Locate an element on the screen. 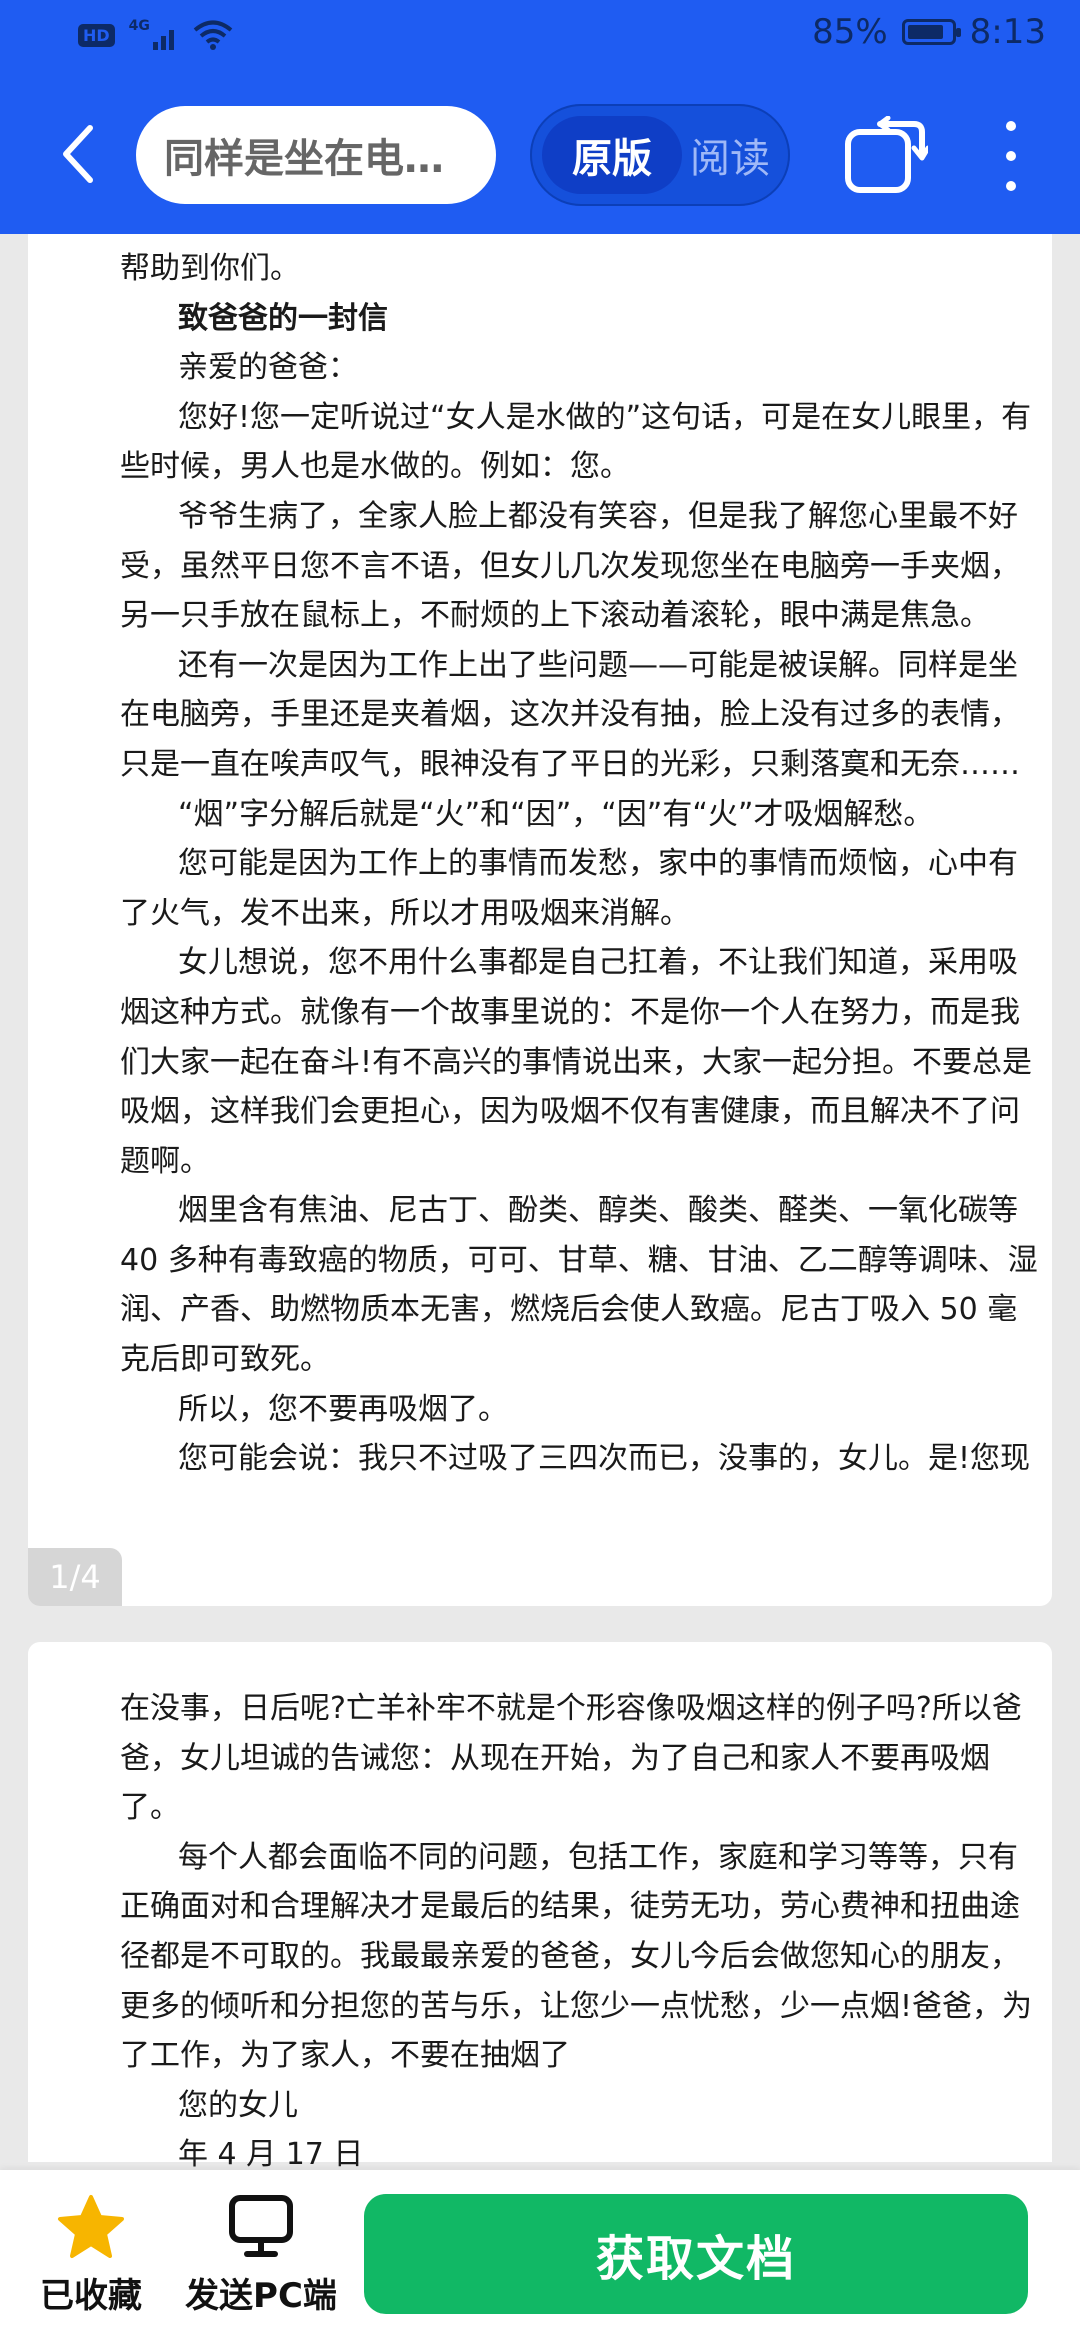 Image resolution: width=1080 pixels, height=2340 pixels. app-header: 同样是坐在电脑旁，手里还是夹着烟 原版 阅读 is located at coordinates (540, 155).